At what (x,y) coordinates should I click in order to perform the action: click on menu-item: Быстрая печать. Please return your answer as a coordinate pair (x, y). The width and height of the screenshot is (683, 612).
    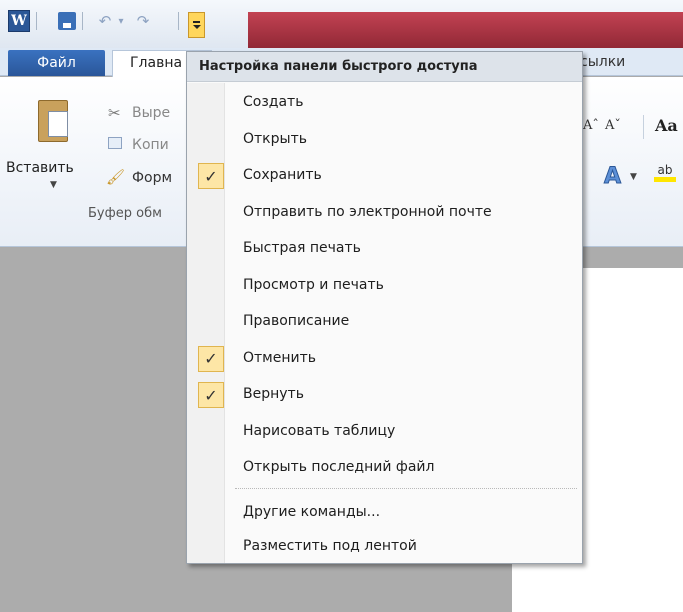
    Looking at the image, I should click on (384, 249).